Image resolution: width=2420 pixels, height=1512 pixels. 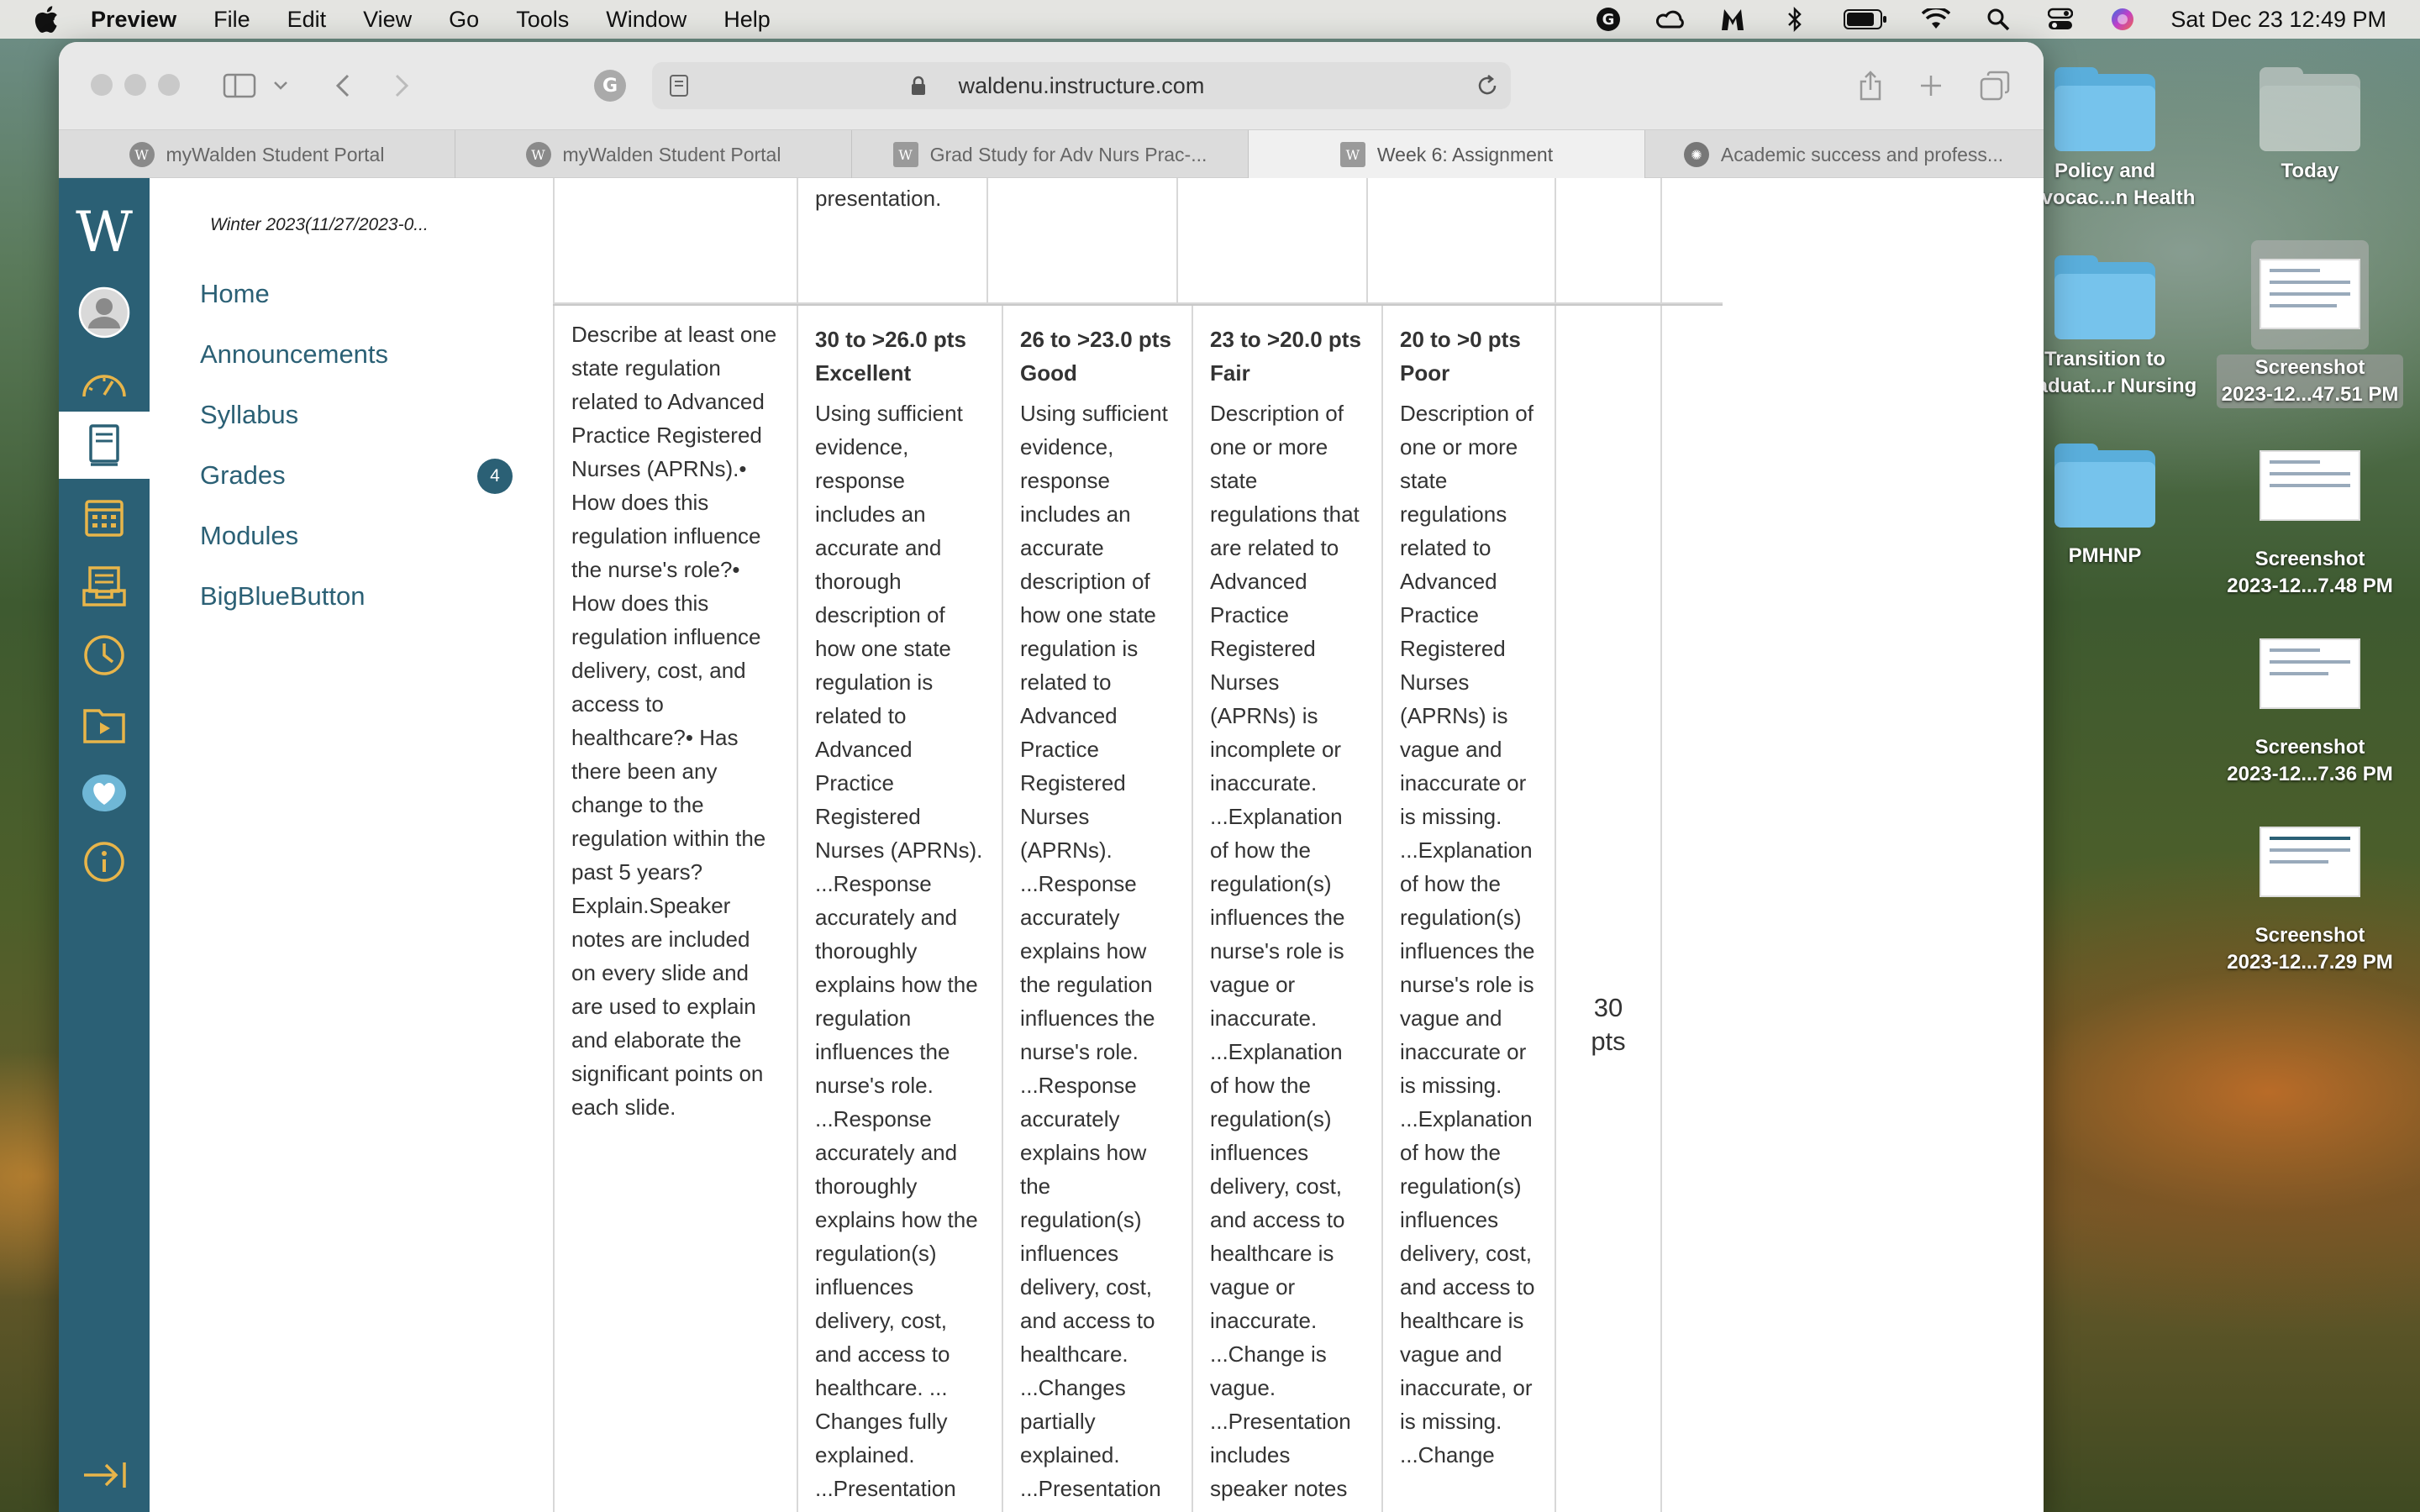 I want to click on battery-icon, so click(x=1865, y=19).